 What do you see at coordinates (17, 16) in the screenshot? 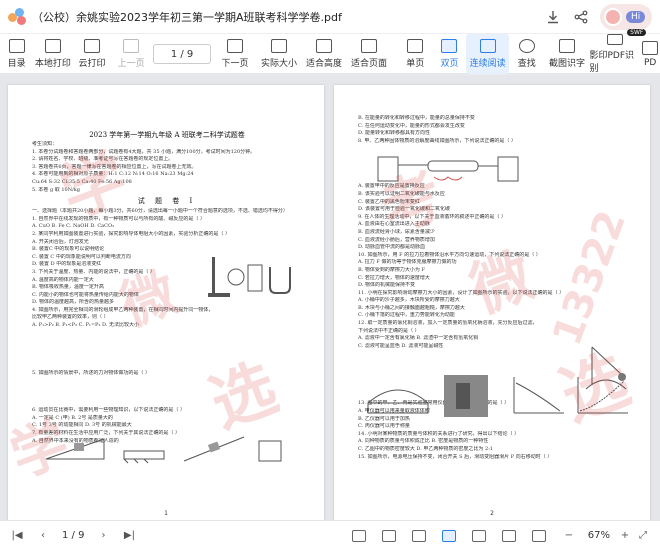
I see `app-logo` at bounding box center [17, 16].